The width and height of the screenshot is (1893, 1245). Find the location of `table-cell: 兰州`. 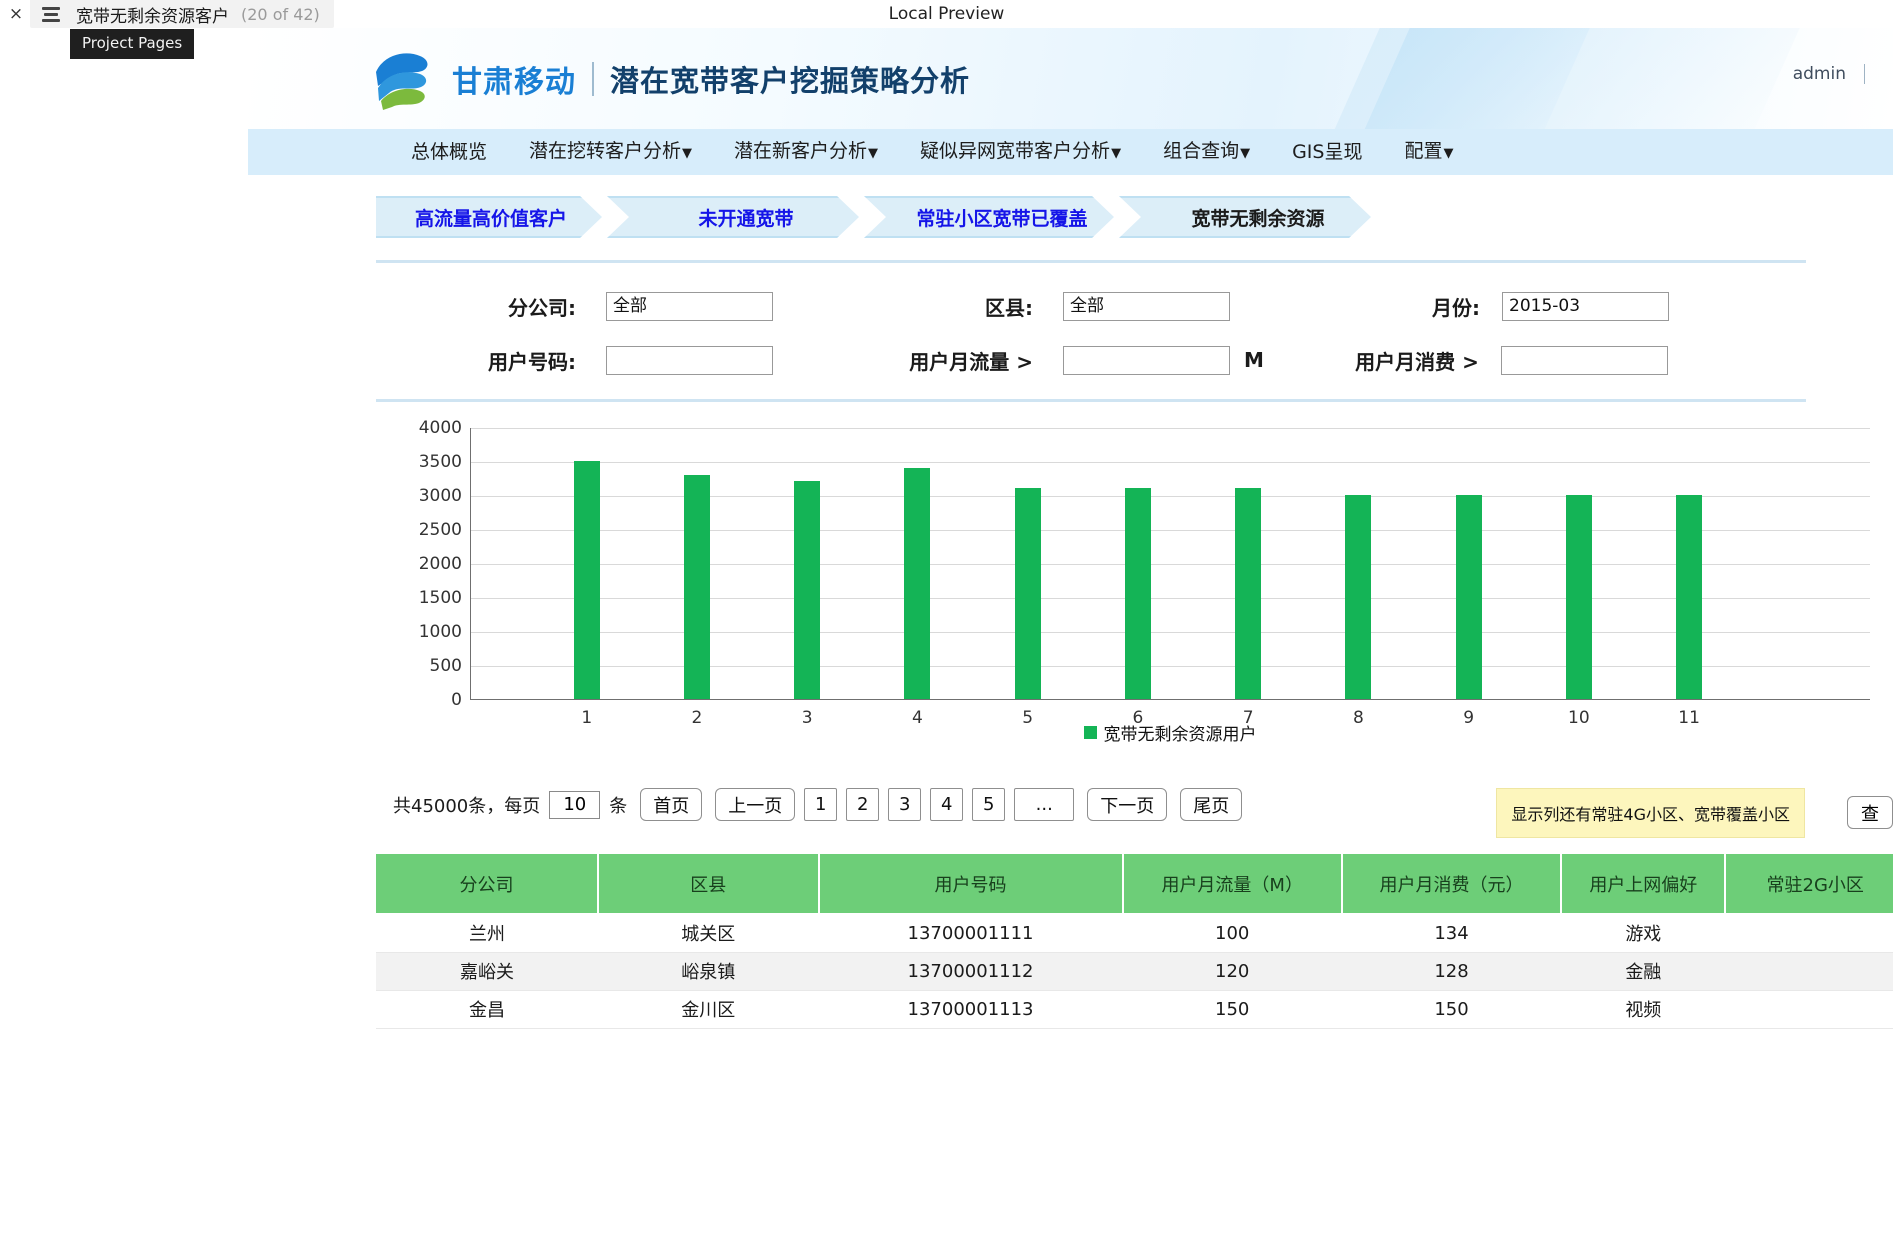

table-cell: 兰州 is located at coordinates (487, 933).